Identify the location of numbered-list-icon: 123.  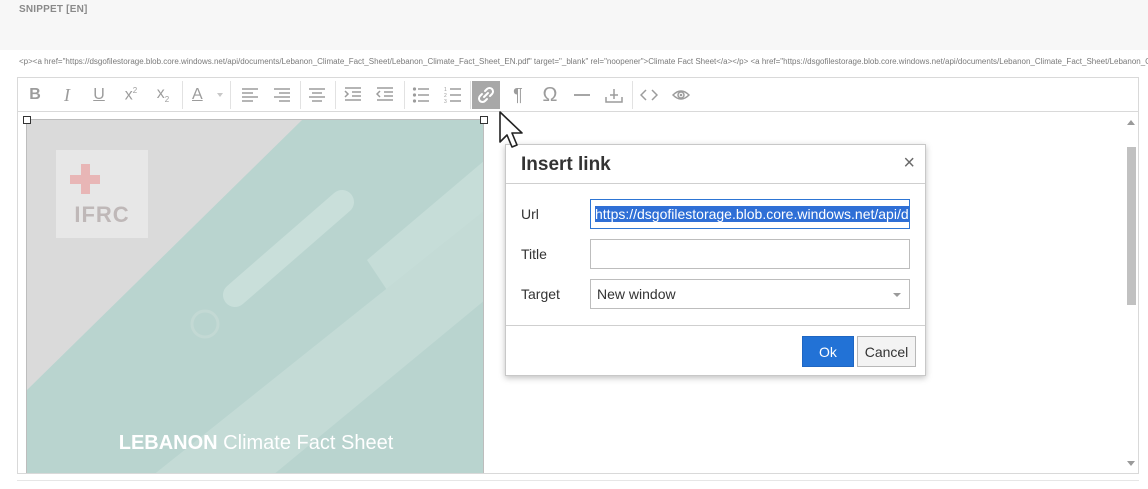
(452, 95).